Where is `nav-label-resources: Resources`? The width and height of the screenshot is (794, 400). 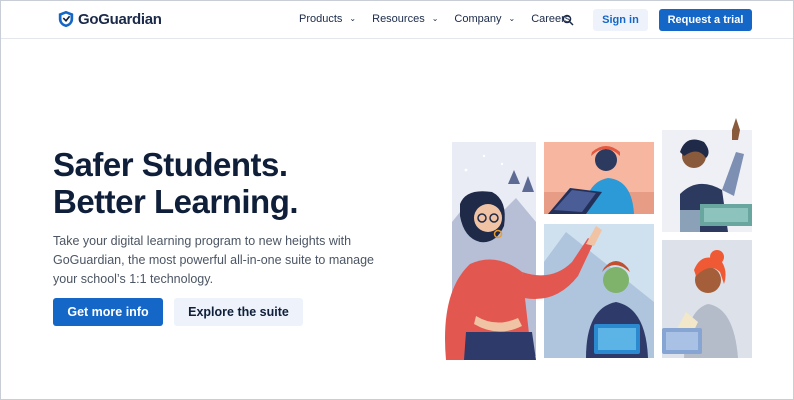 nav-label-resources: Resources is located at coordinates (398, 19).